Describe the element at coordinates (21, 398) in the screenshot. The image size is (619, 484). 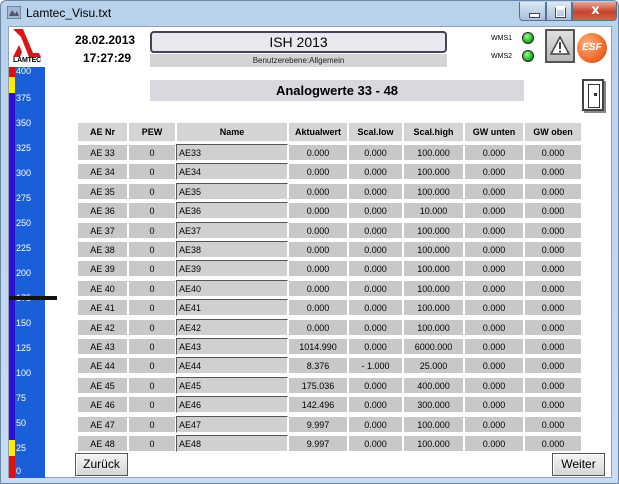
I see `gauge-tick: 75` at that location.